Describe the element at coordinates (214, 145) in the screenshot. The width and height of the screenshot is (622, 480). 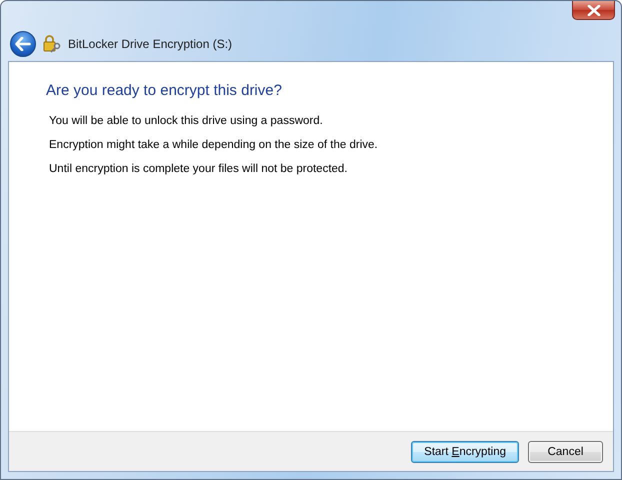
I see `info-text: Encryption might take a while depending on the size of the drive.` at that location.